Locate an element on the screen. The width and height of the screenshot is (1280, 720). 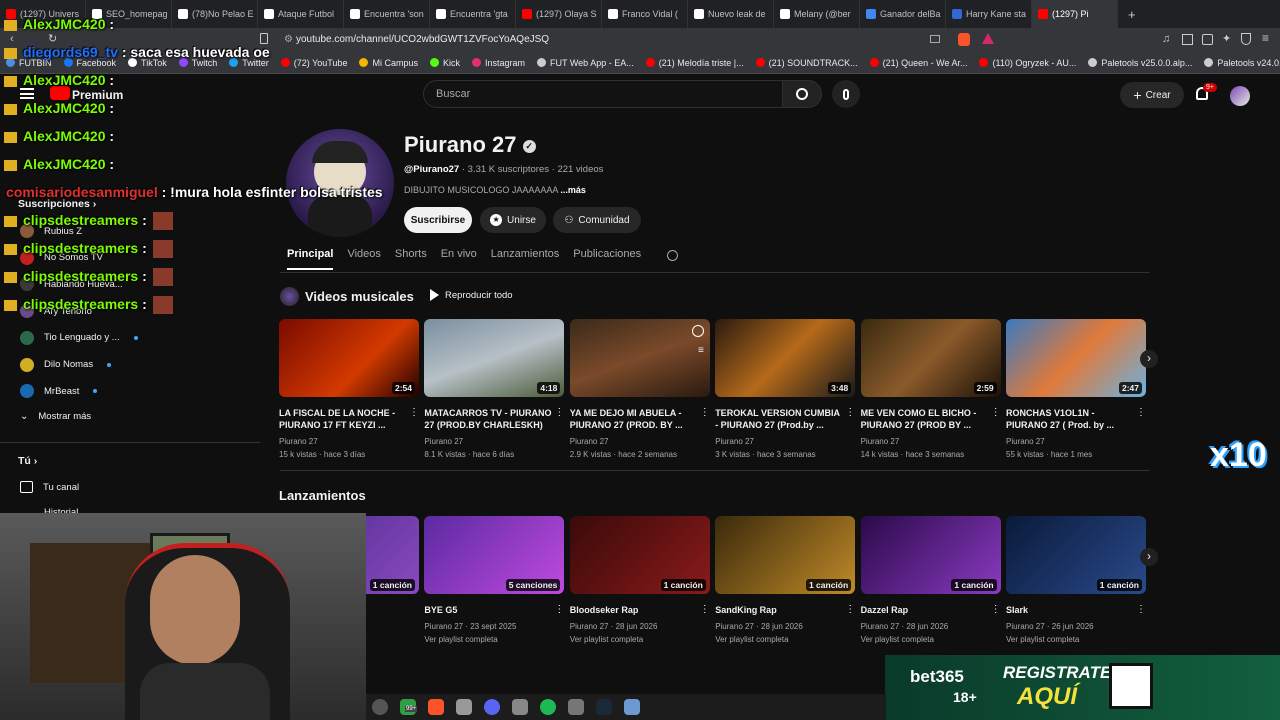
bookmark-item: Mi Campus is located at coordinates (388, 63).